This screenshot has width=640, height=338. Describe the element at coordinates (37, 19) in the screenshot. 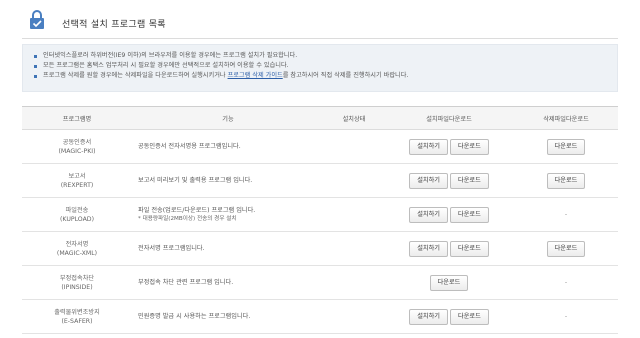

I see `shield-check-icon` at that location.